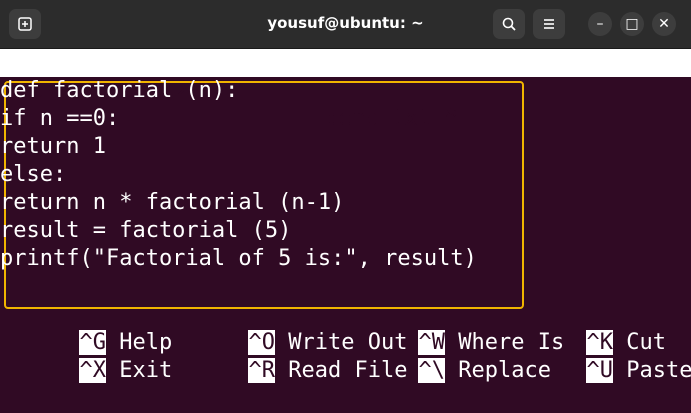 The width and height of the screenshot is (691, 413). I want to click on shortcut-key: ^\, so click(431, 370).